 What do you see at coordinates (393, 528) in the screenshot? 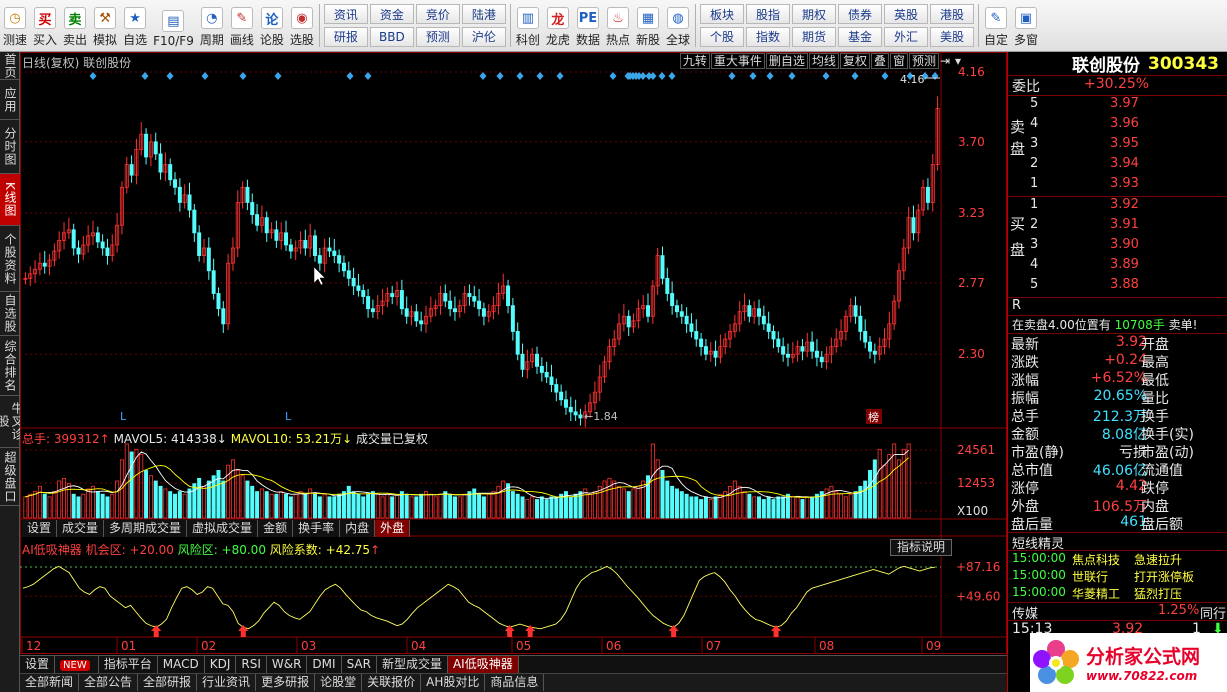
I see `volume-tab-7: 外盘` at bounding box center [393, 528].